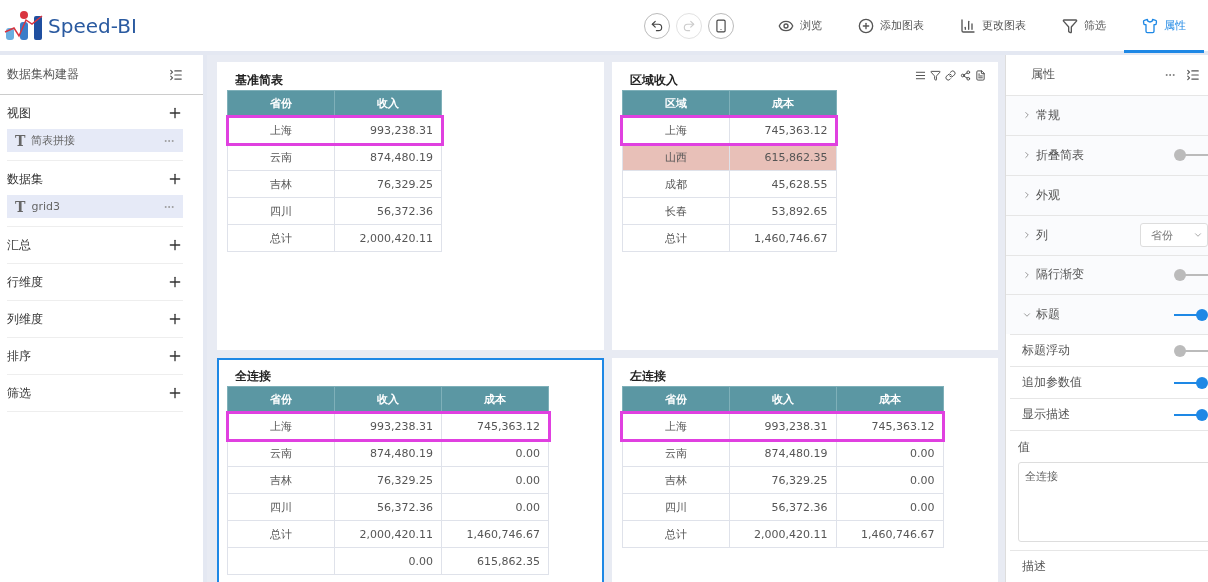 Image resolution: width=1208 pixels, height=582 pixels. What do you see at coordinates (1048, 115) in the screenshot?
I see `property-label: 常规` at bounding box center [1048, 115].